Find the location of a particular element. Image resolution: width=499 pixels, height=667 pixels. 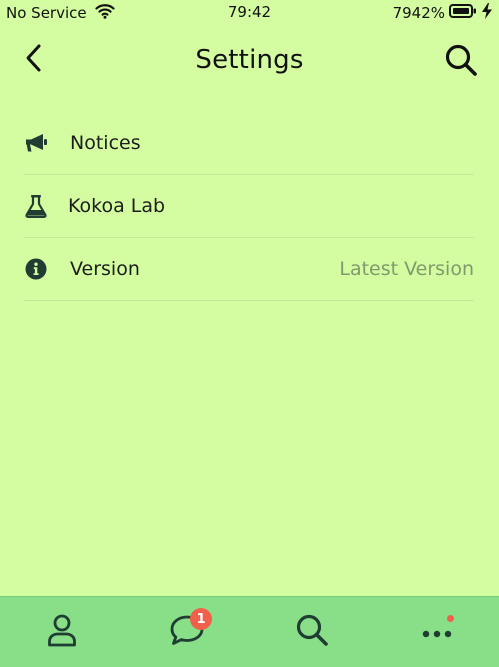

page-title: Settings is located at coordinates (249, 60).